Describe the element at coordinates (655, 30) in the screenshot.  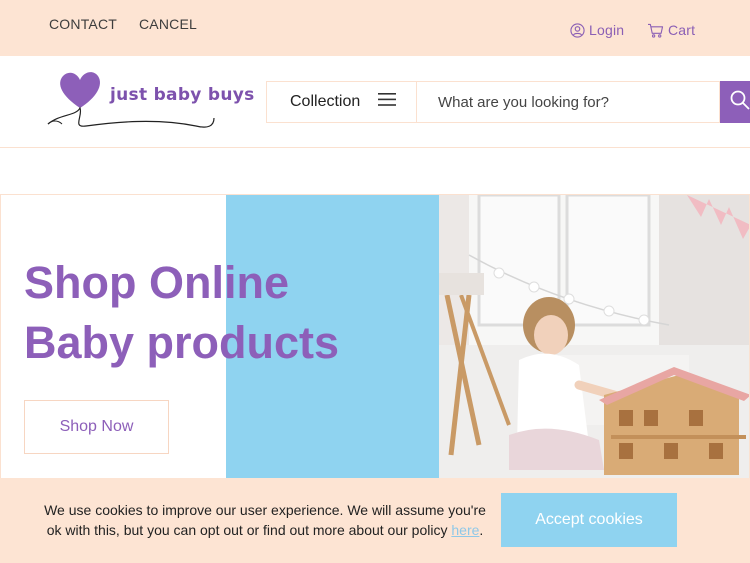
I see `cart-icon` at that location.